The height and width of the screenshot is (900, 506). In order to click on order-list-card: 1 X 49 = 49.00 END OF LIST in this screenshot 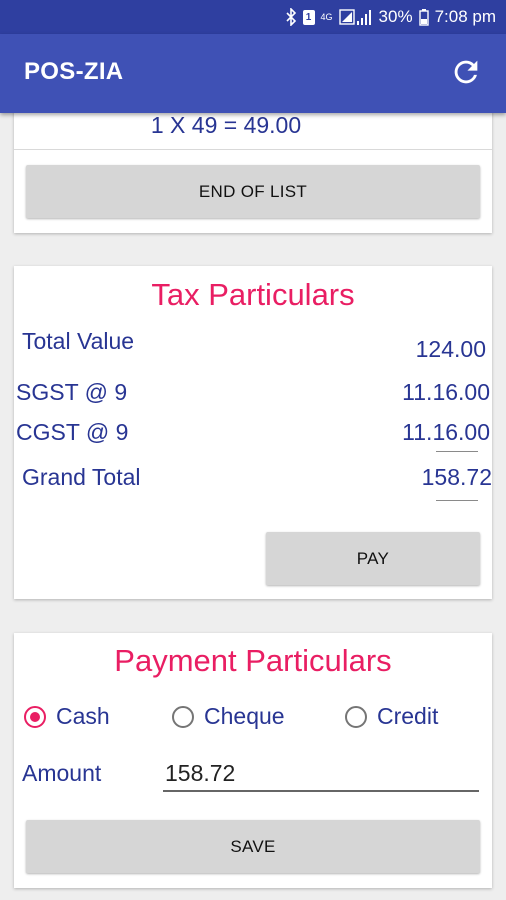, I will do `click(253, 166)`.